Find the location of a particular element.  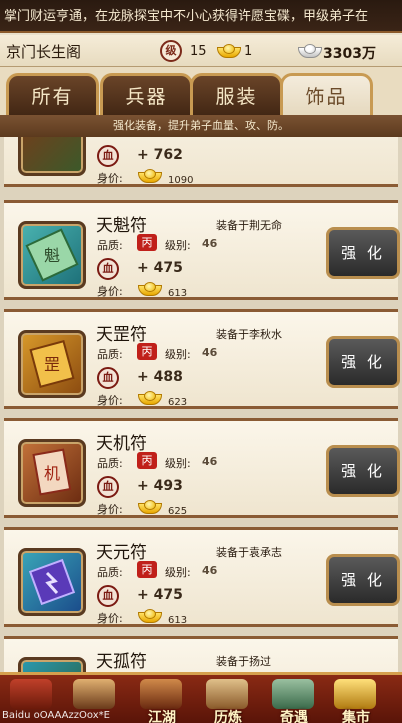

scroll-icon: 魁 is located at coordinates (52, 255).